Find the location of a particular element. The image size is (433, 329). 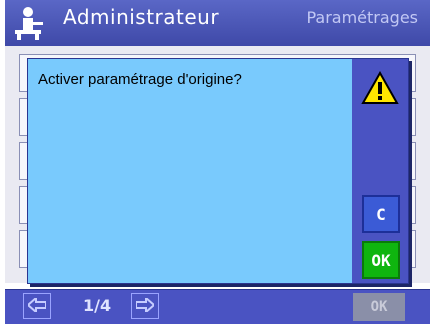

page-indicator: 1/4 is located at coordinates (97, 305).